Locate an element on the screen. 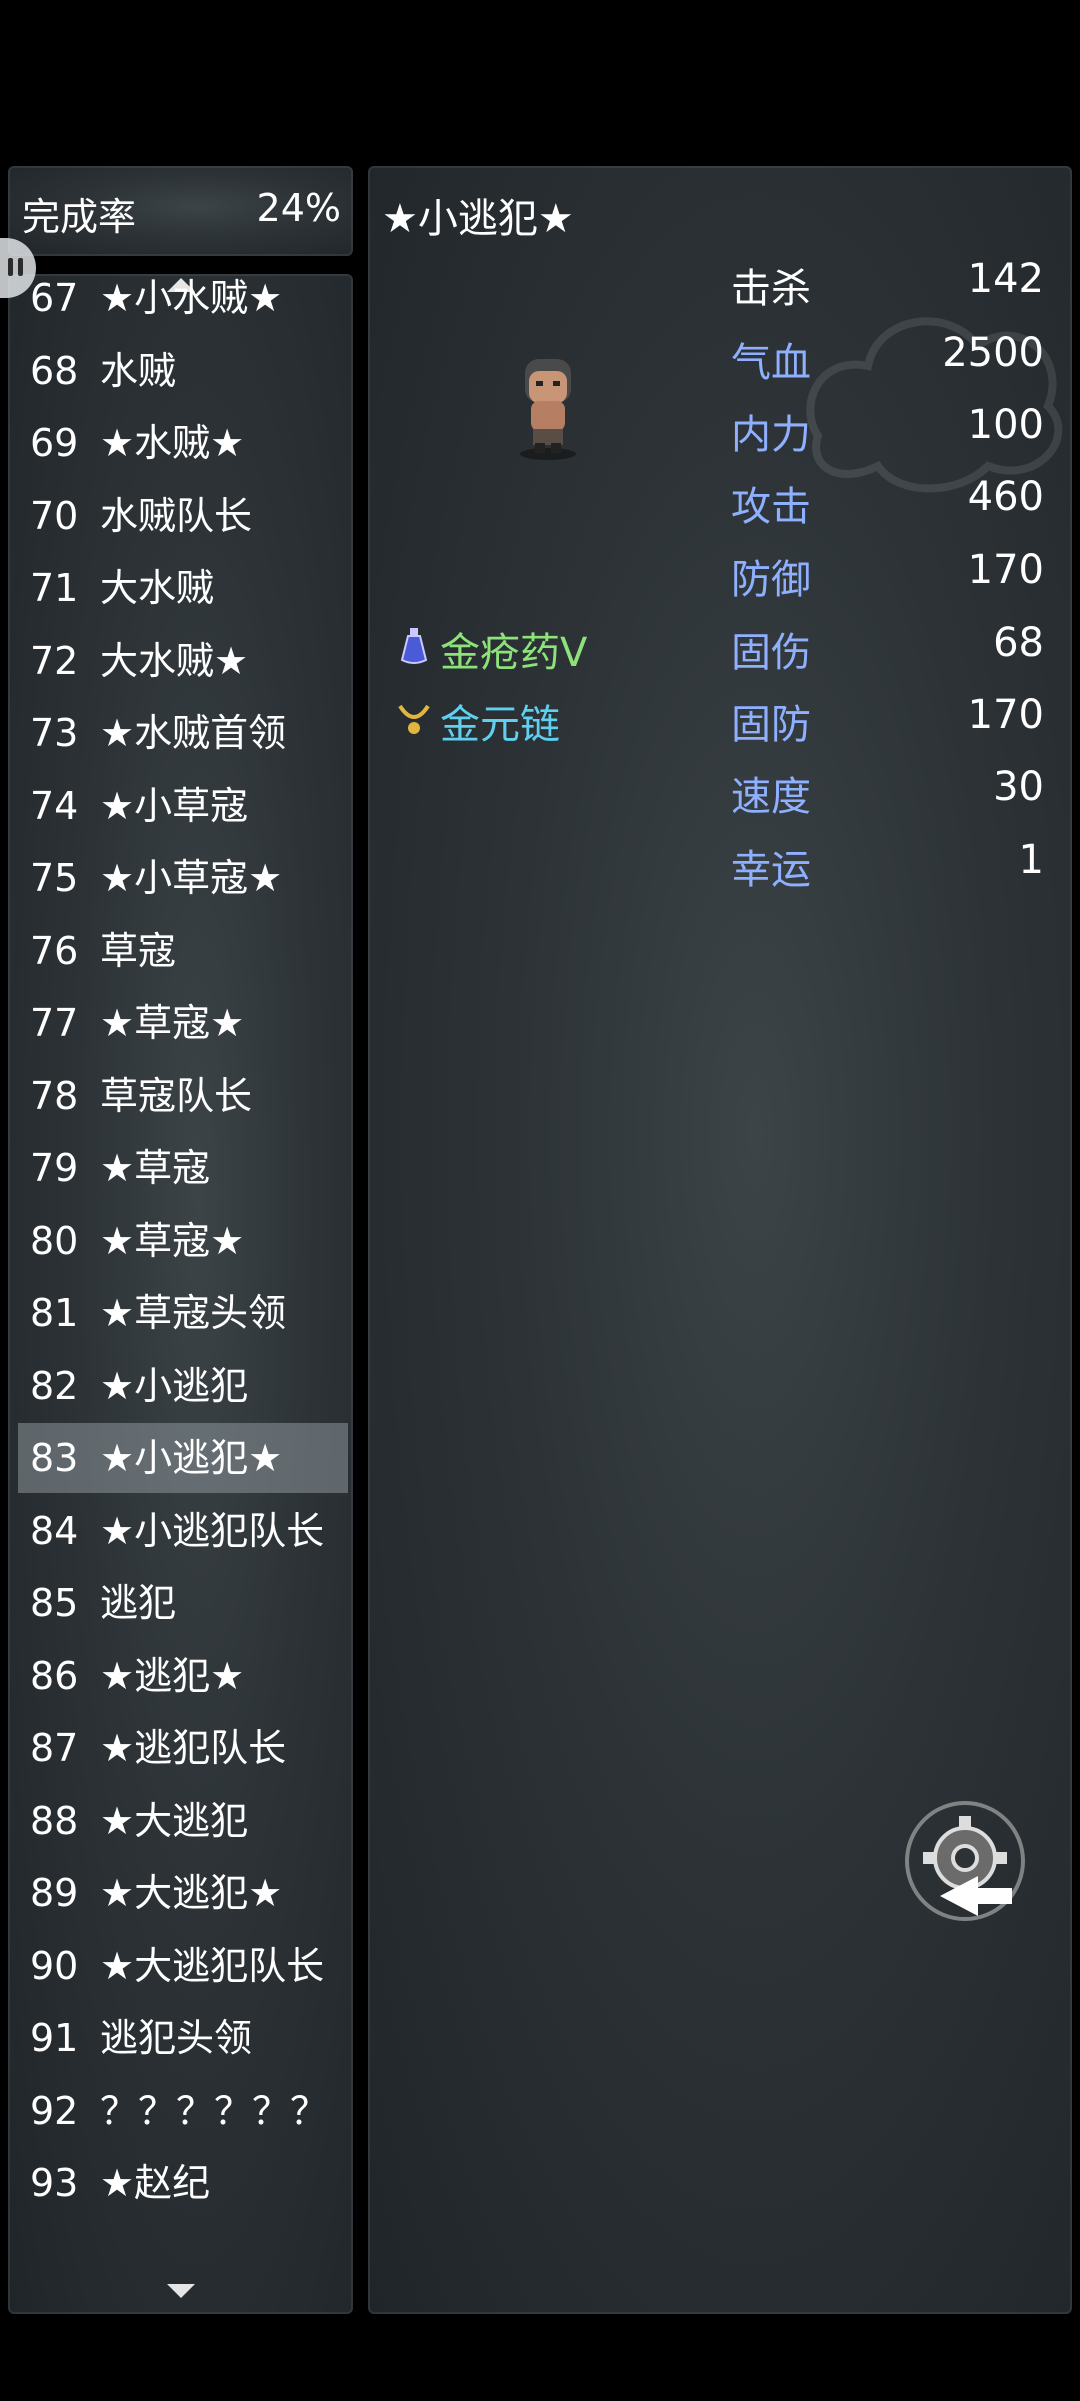  stat-label-defense: 防御 is located at coordinates (771, 580).